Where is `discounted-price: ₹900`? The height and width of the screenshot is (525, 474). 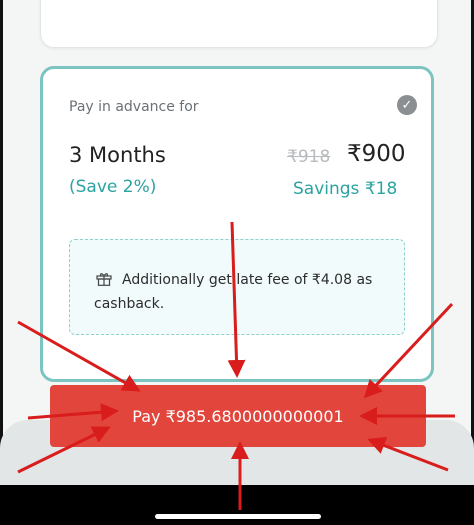
discounted-price: ₹900 is located at coordinates (376, 154).